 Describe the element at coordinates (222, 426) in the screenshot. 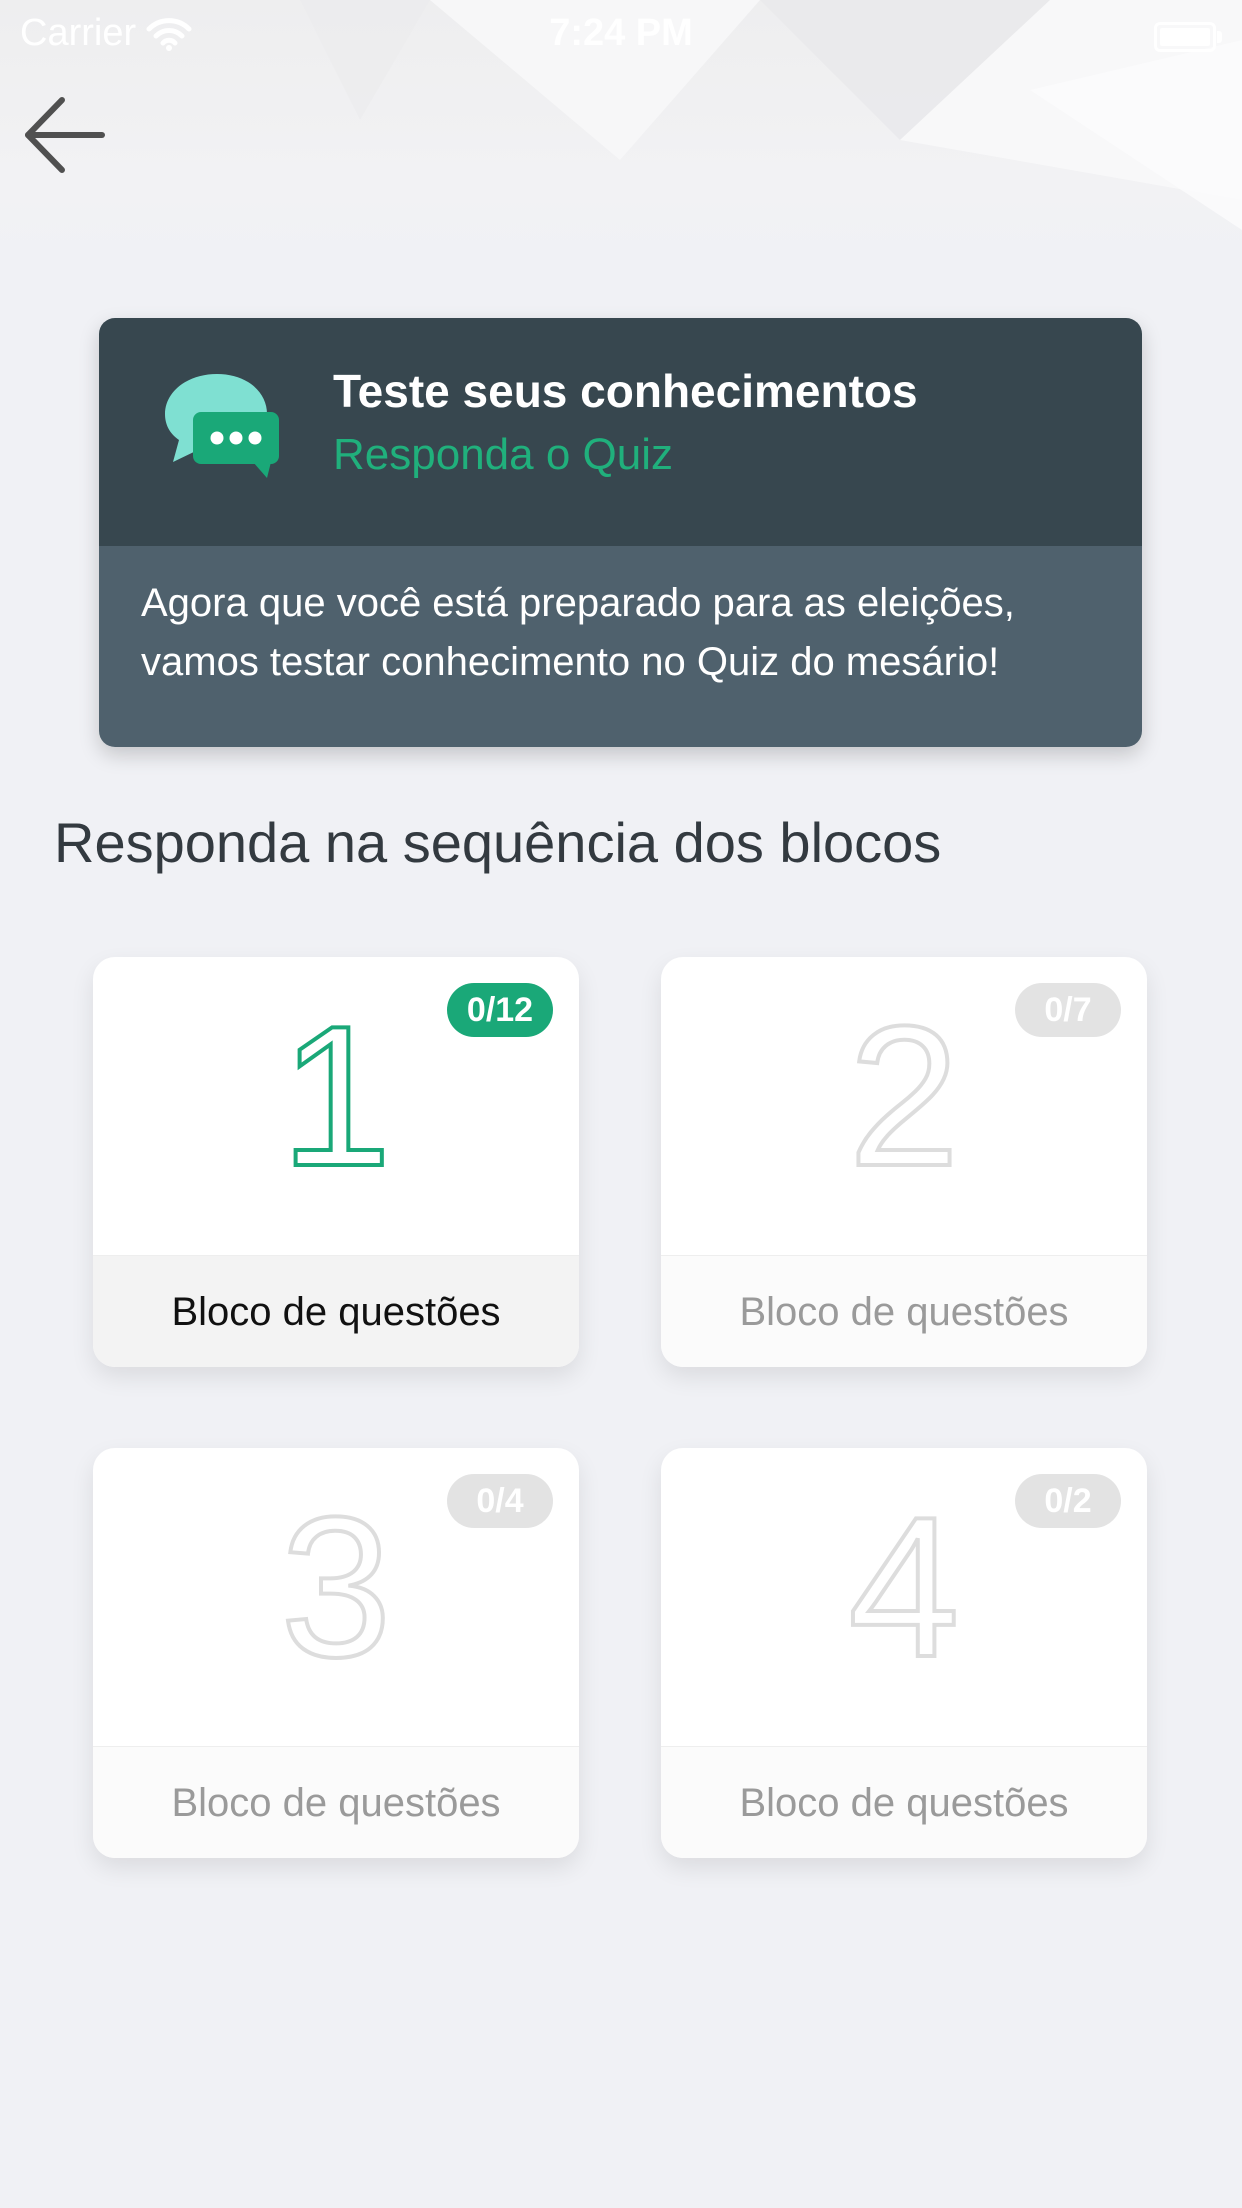

I see `chat-bubbles-icon` at that location.